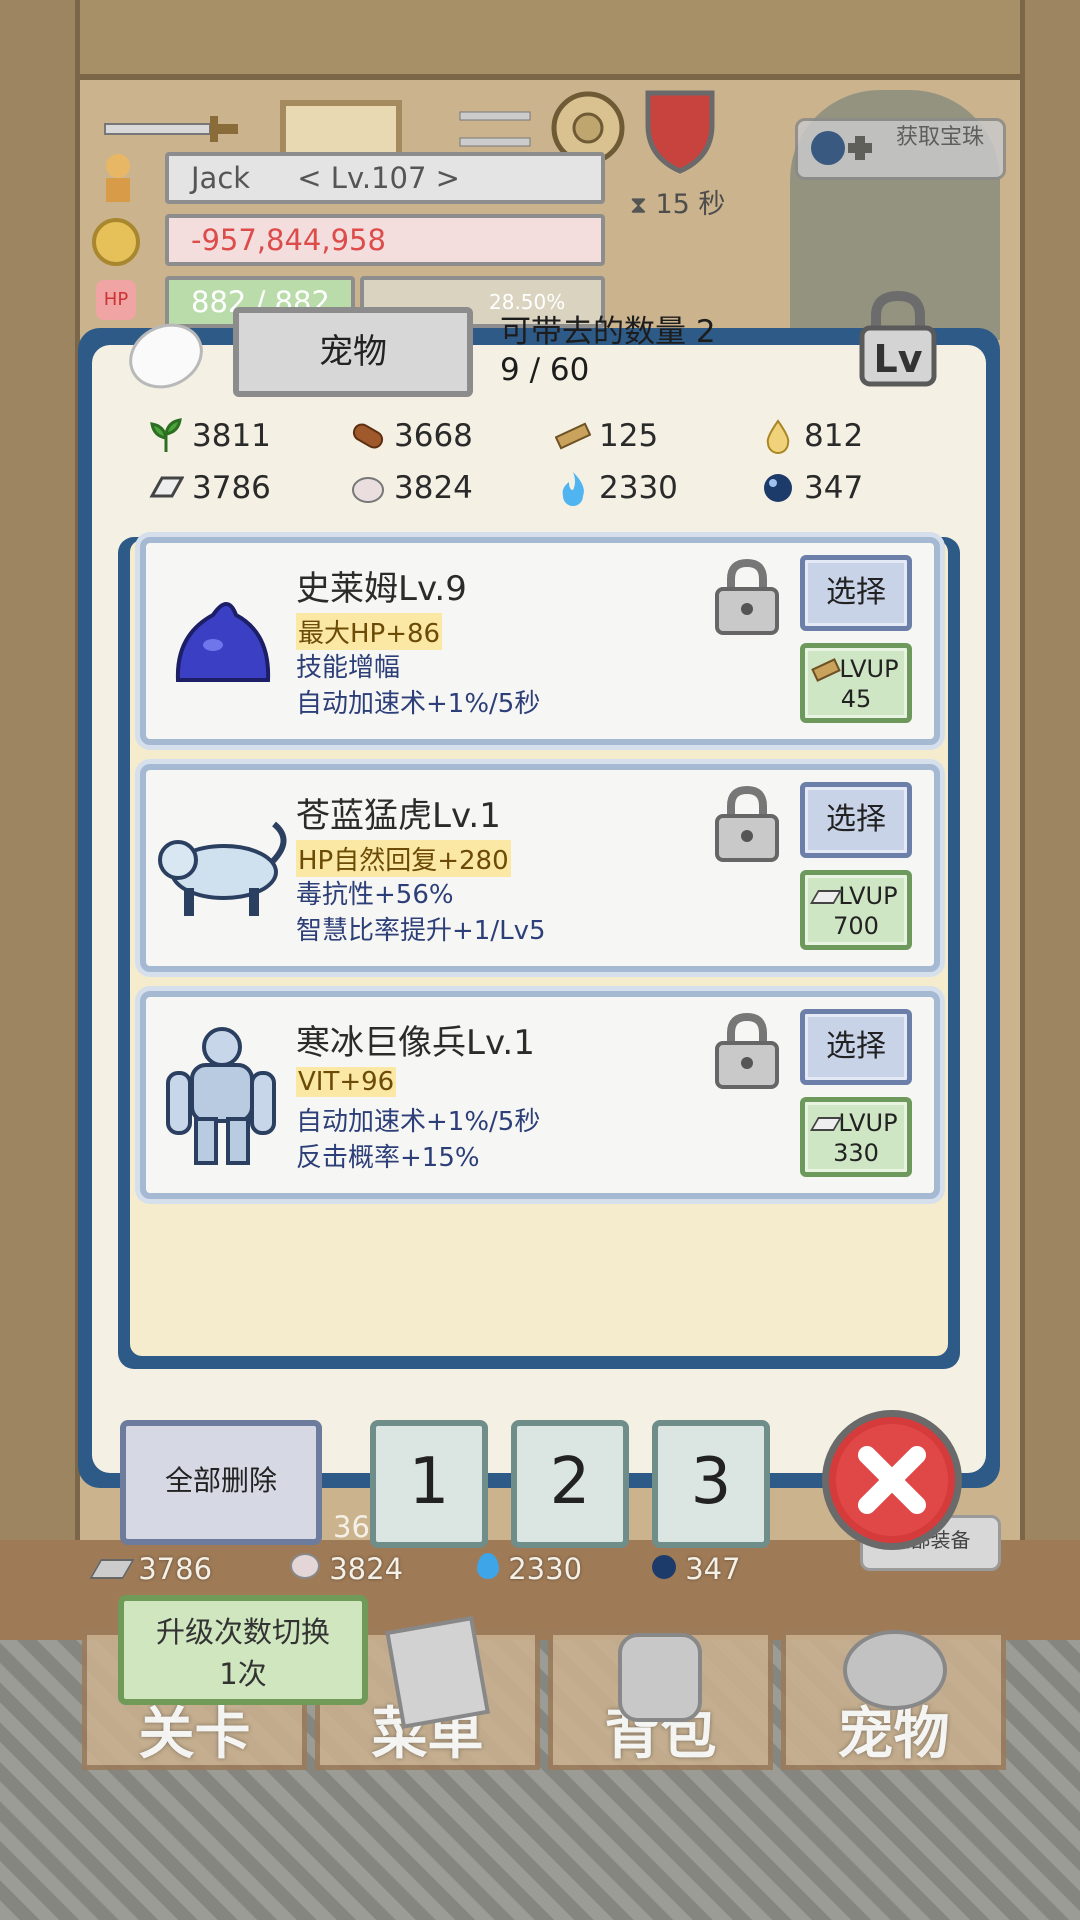 This screenshot has height=1920, width=1080. Describe the element at coordinates (940, 137) in the screenshot. I see `obtain-label: 获取宝珠` at that location.